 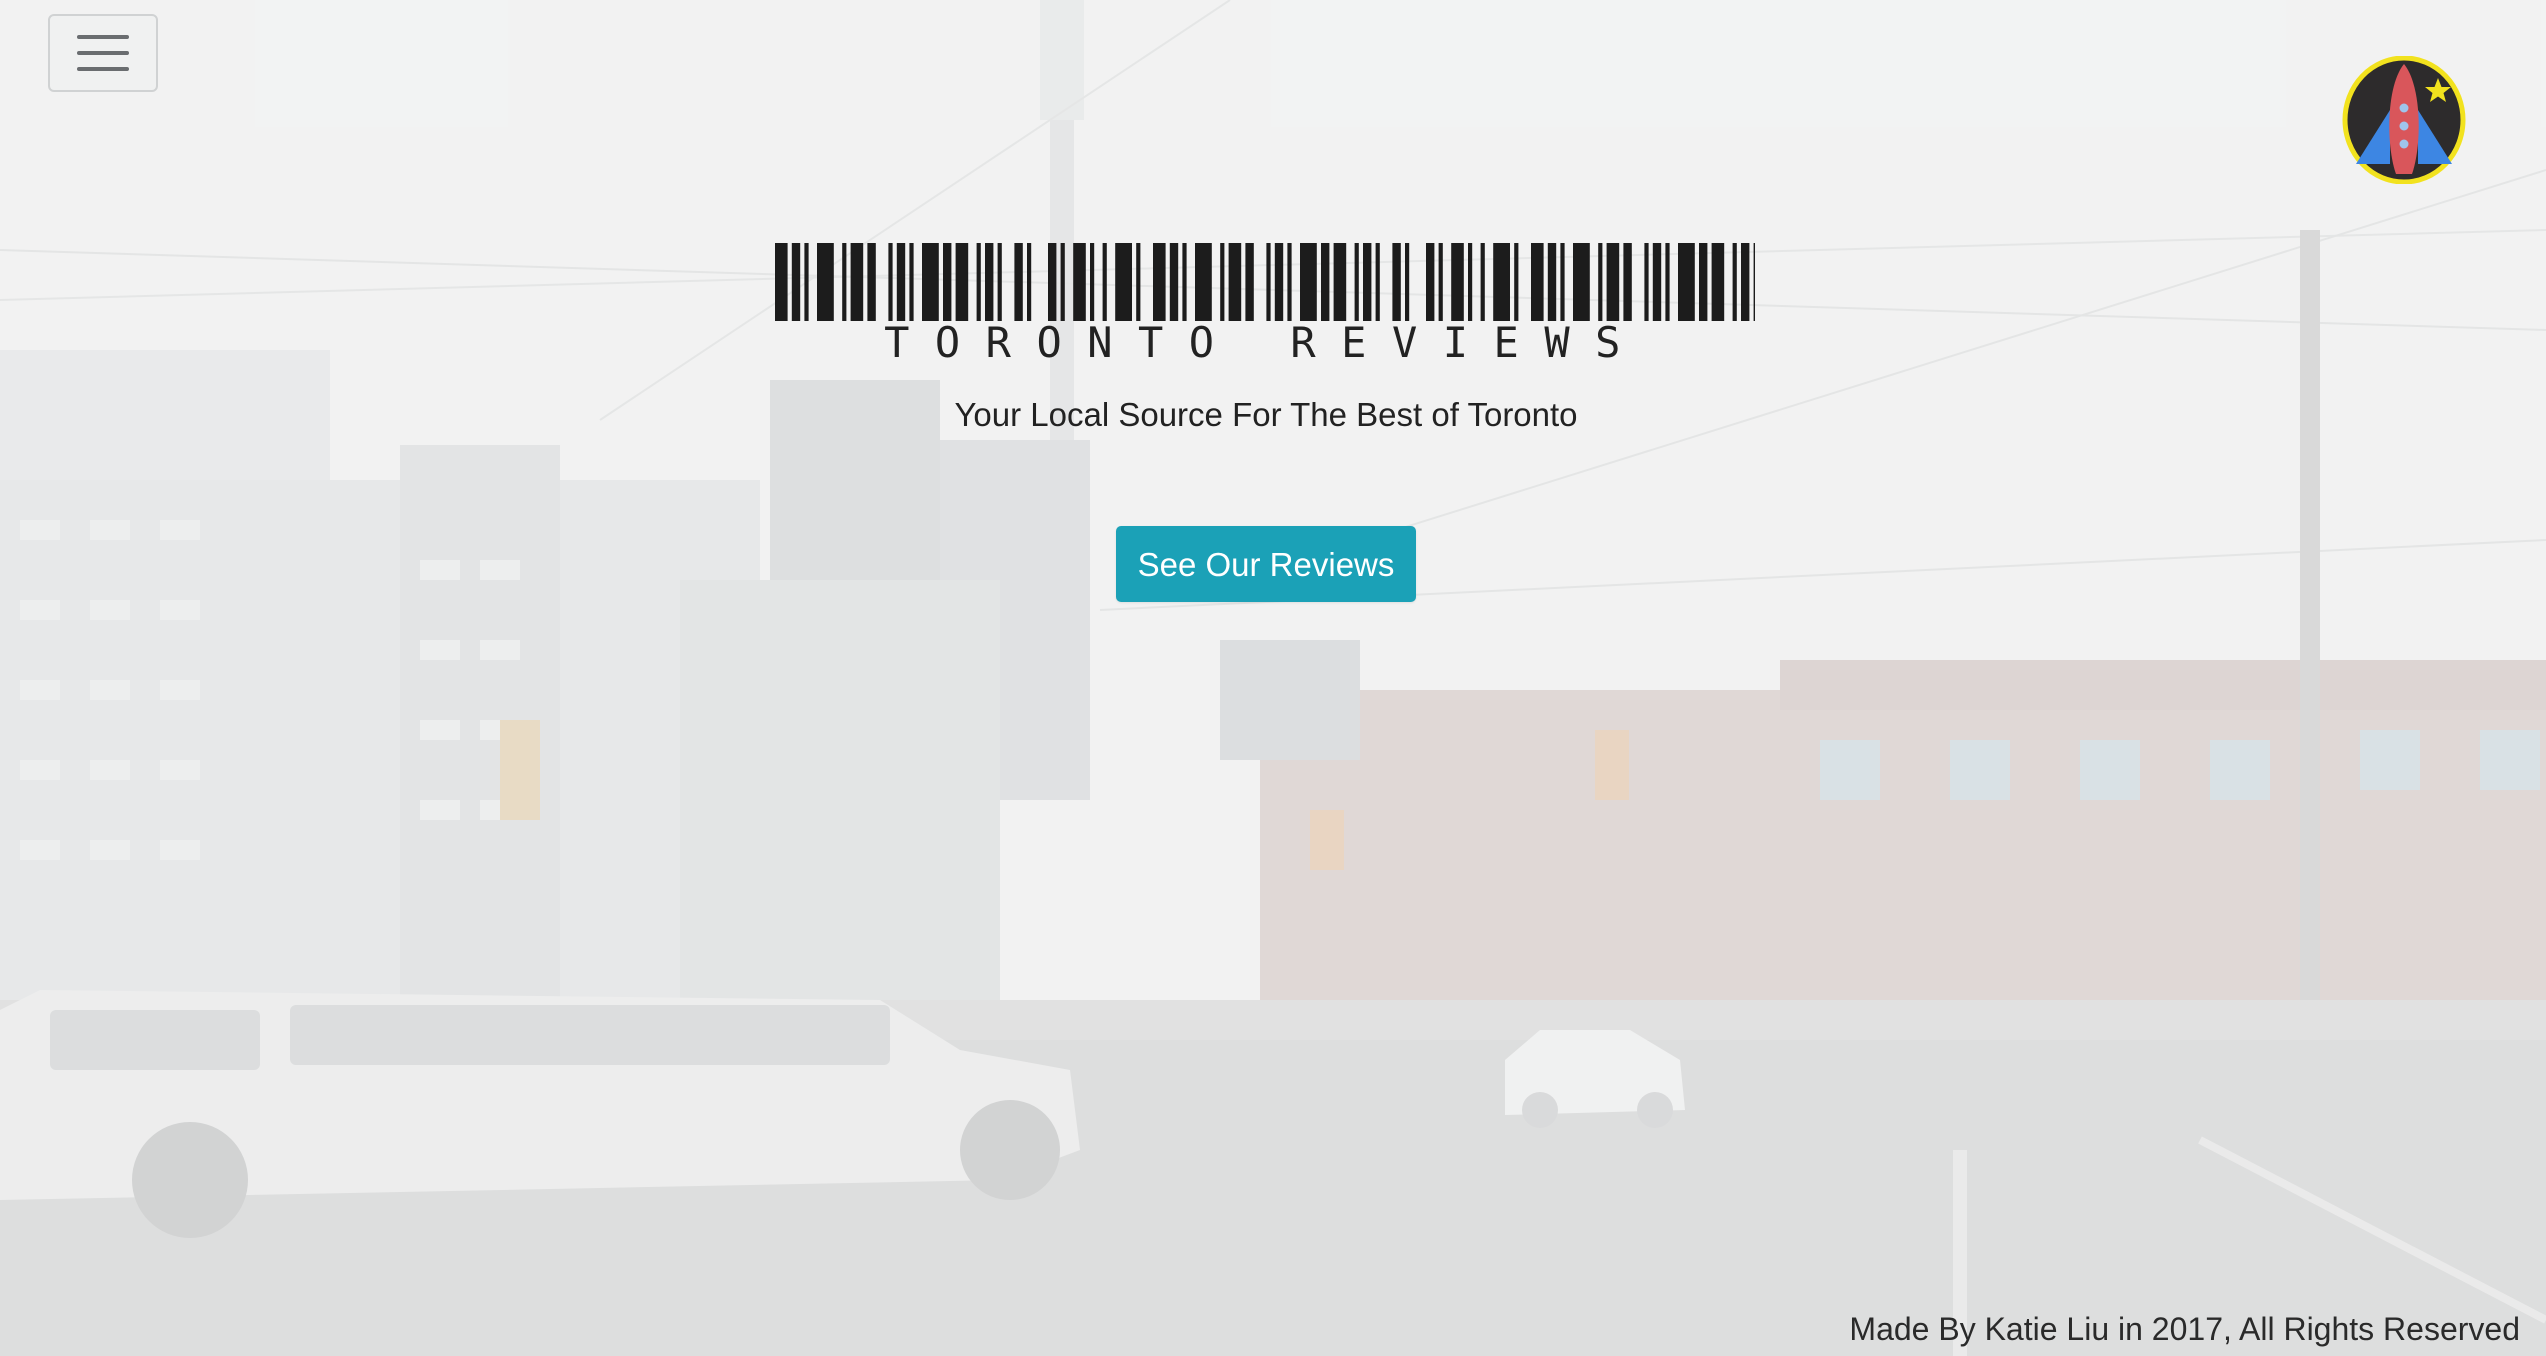 I want to click on site-title: TORONTO REVIEWS, so click(x=1265, y=342).